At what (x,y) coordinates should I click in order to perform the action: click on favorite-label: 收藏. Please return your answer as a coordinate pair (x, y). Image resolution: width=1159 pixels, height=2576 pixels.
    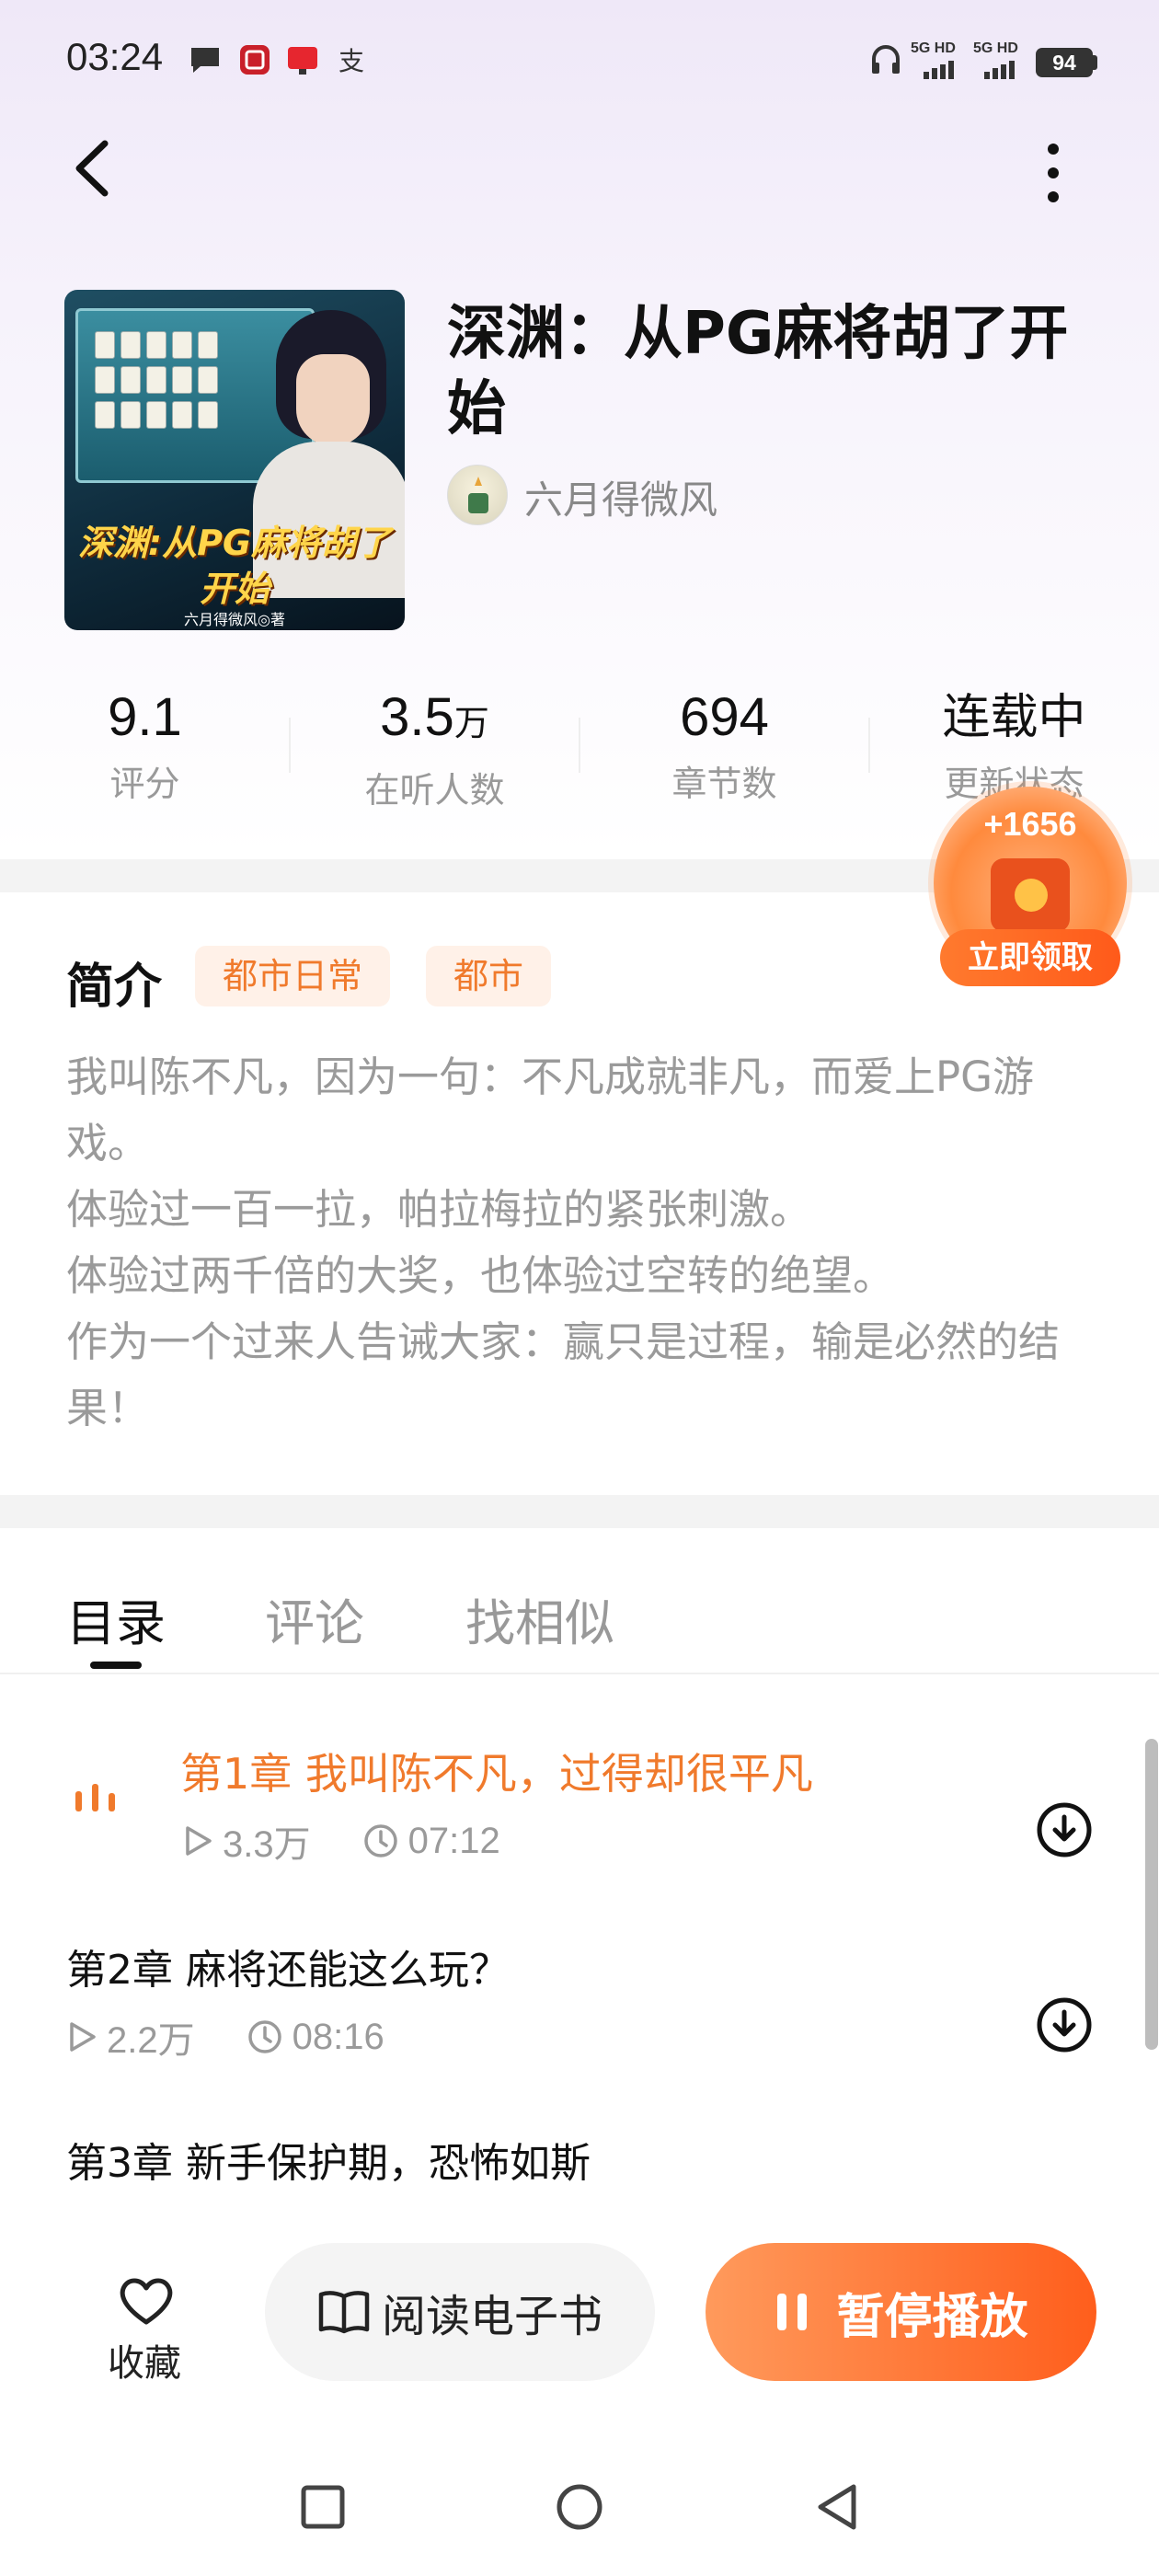
    Looking at the image, I should click on (144, 2359).